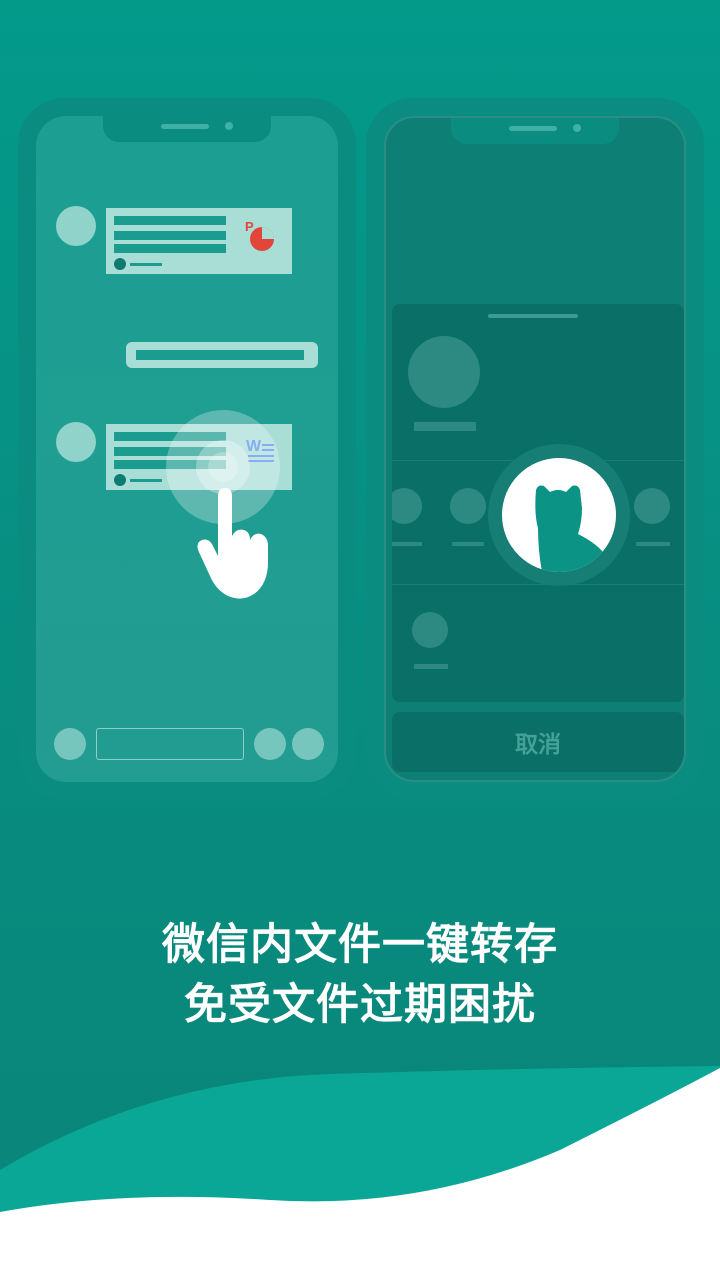 This screenshot has width=720, height=1280. I want to click on sheet-handle, so click(533, 316).